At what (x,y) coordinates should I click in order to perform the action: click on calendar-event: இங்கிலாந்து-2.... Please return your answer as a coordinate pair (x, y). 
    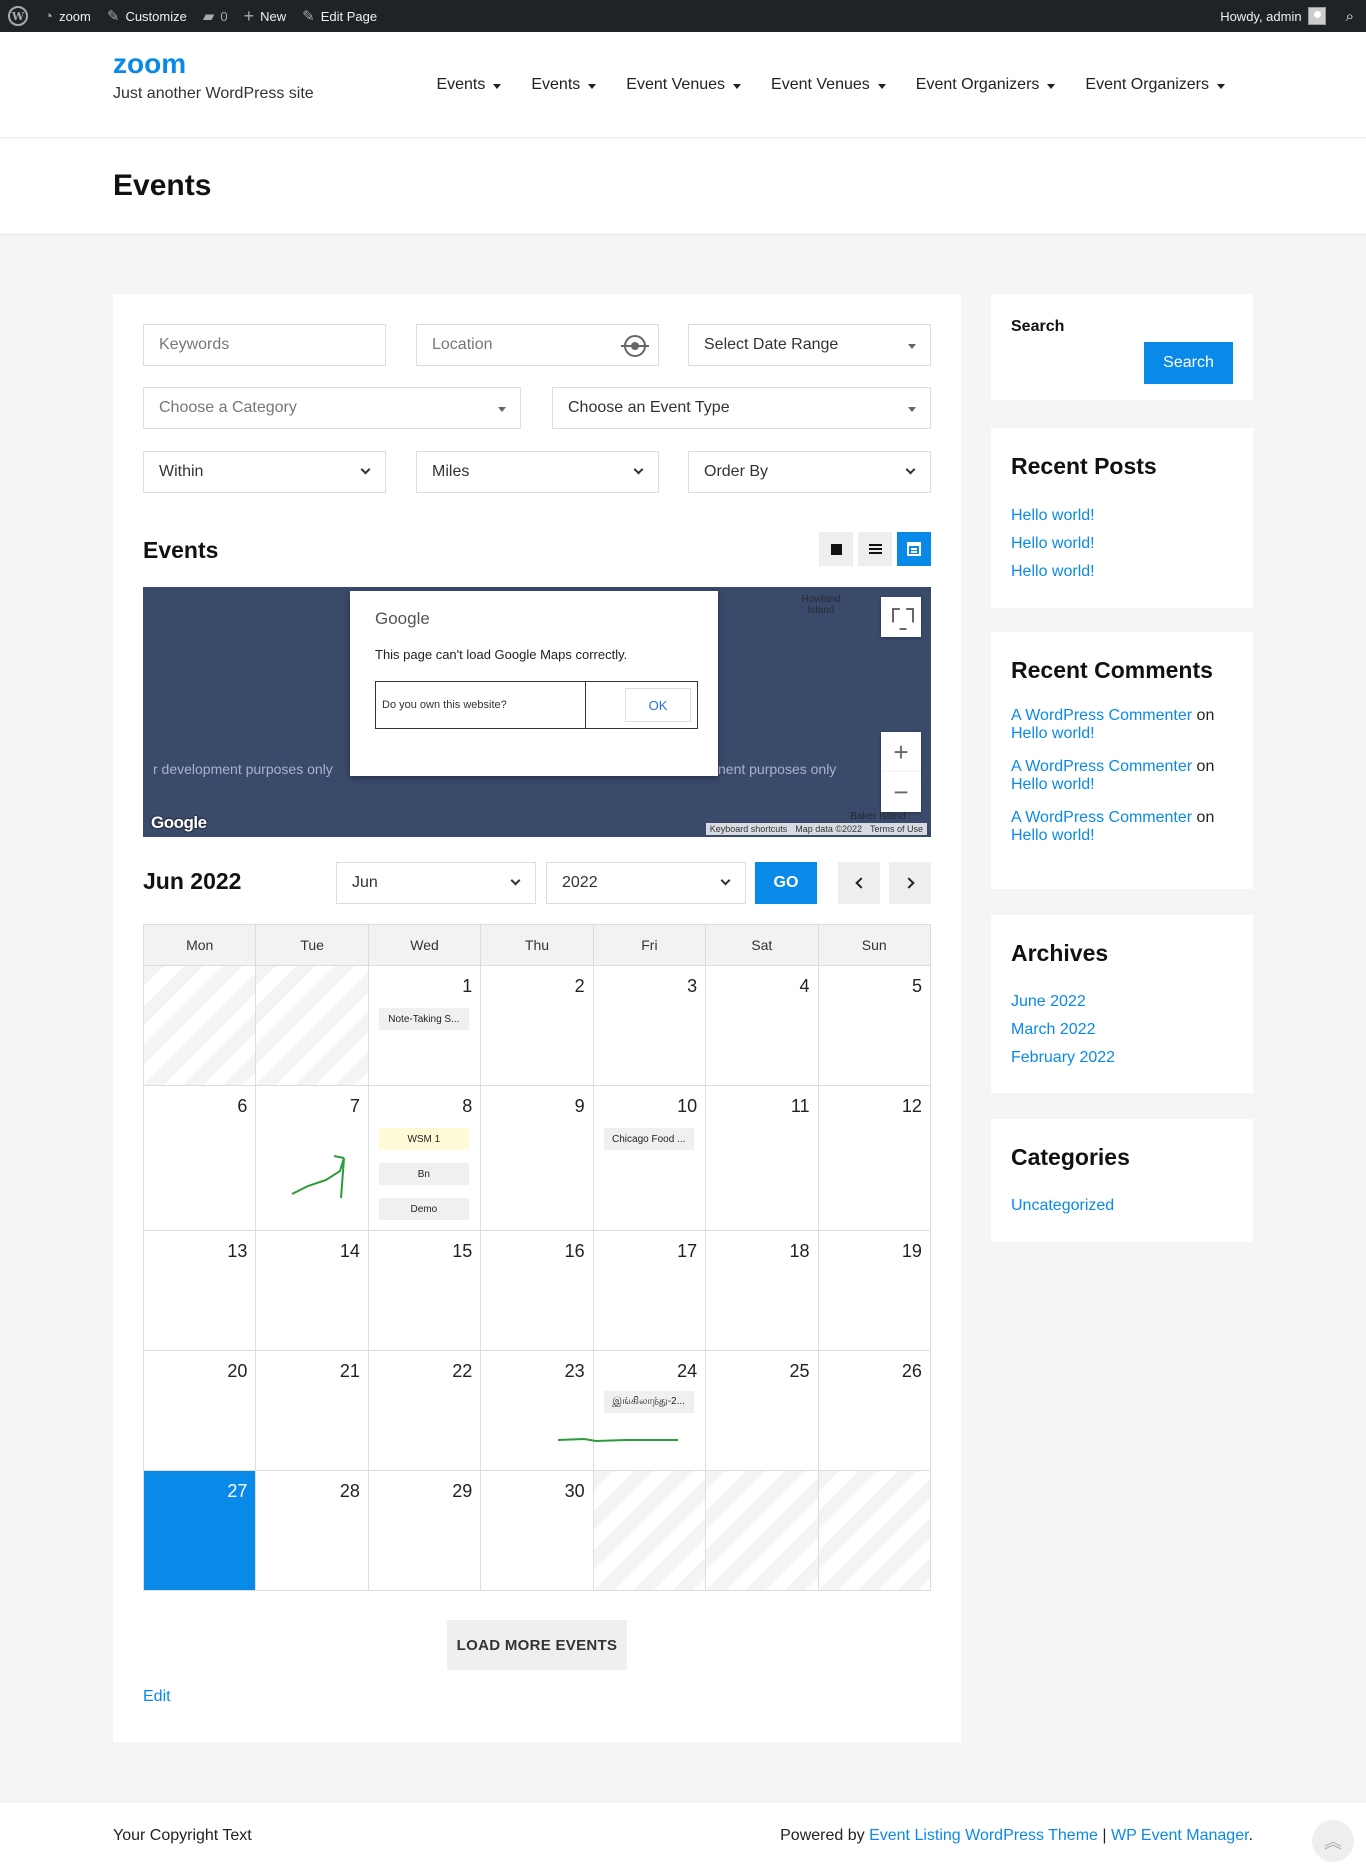
    Looking at the image, I should click on (648, 1402).